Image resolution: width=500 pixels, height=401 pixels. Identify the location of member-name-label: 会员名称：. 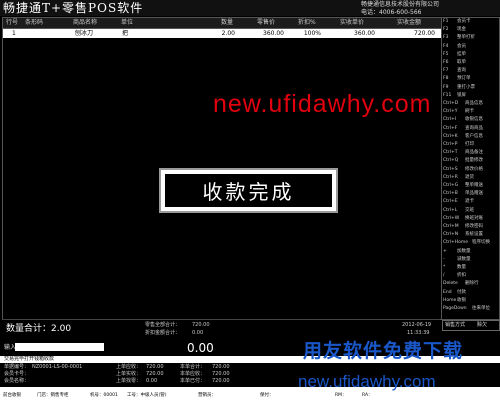
(17, 381).